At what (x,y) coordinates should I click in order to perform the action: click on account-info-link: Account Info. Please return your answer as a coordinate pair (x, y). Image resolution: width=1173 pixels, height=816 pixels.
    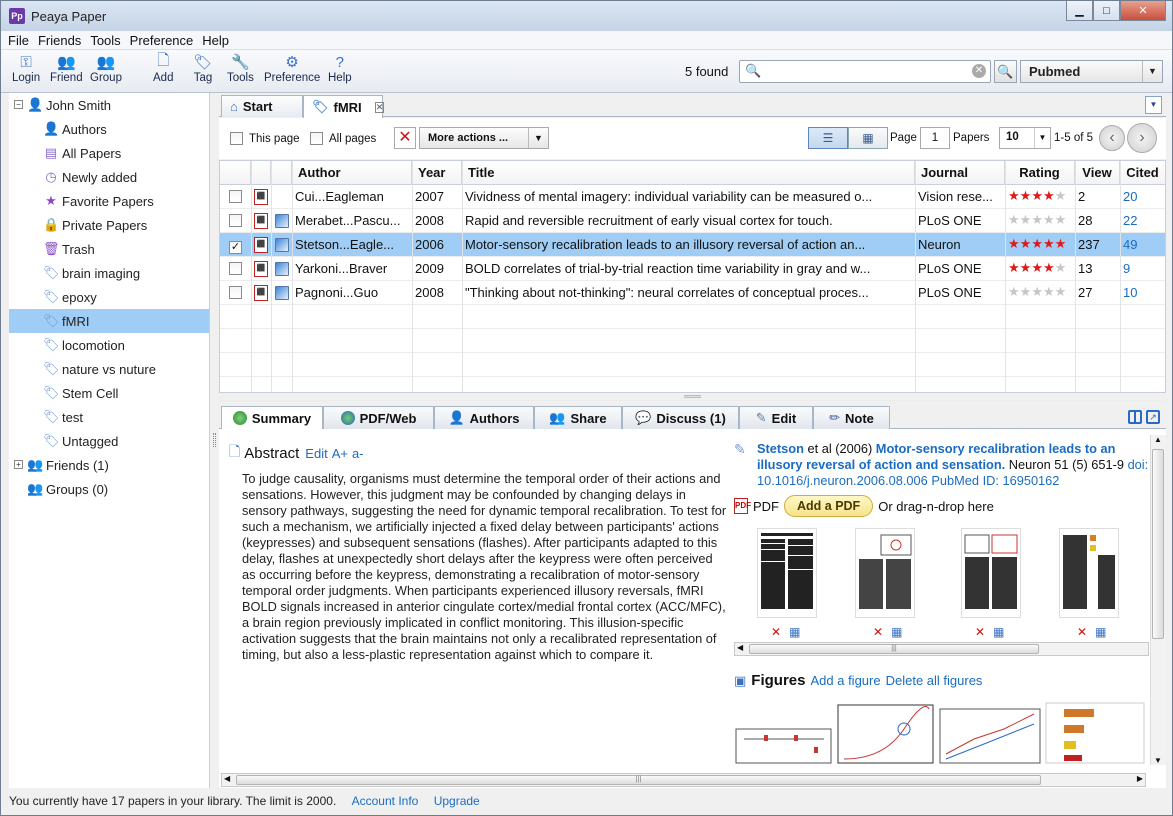
    Looking at the image, I should click on (385, 801).